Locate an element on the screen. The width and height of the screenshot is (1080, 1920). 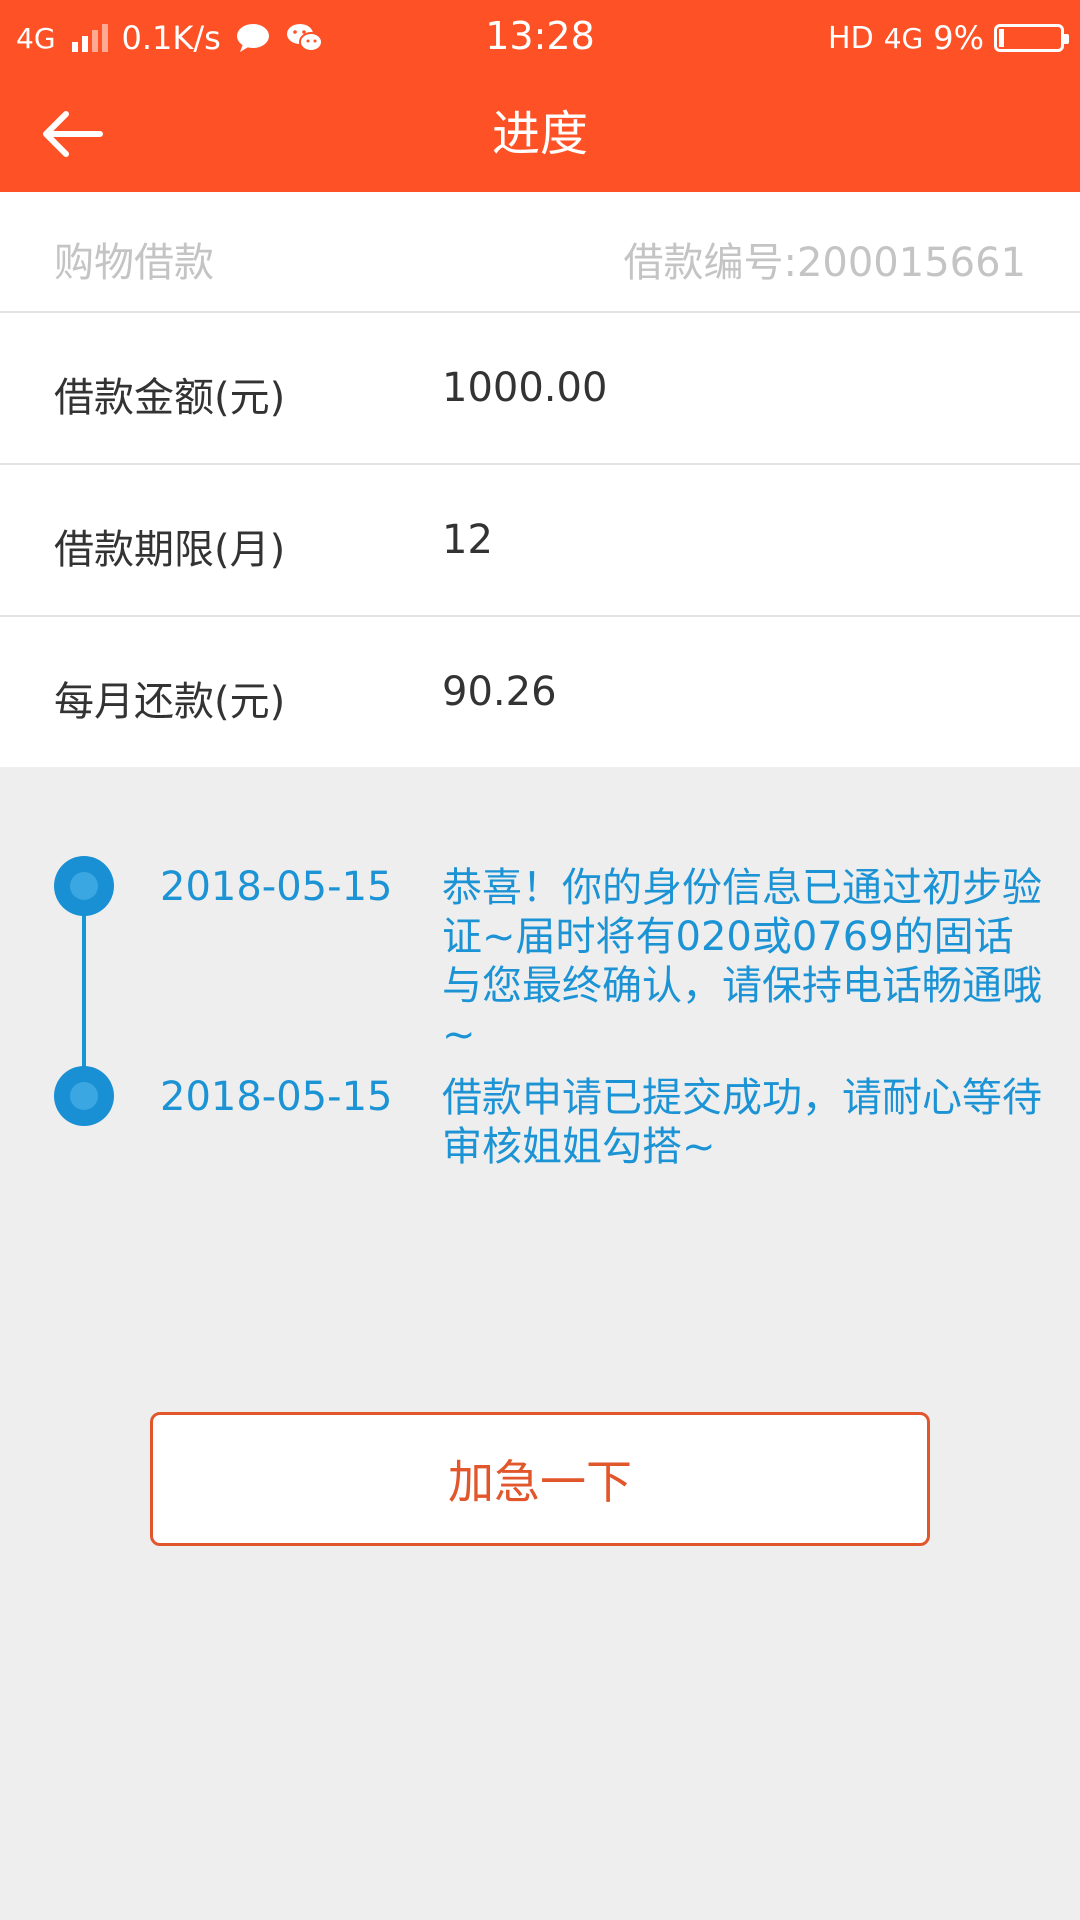
network-speed: 0.1K/s is located at coordinates (171, 38).